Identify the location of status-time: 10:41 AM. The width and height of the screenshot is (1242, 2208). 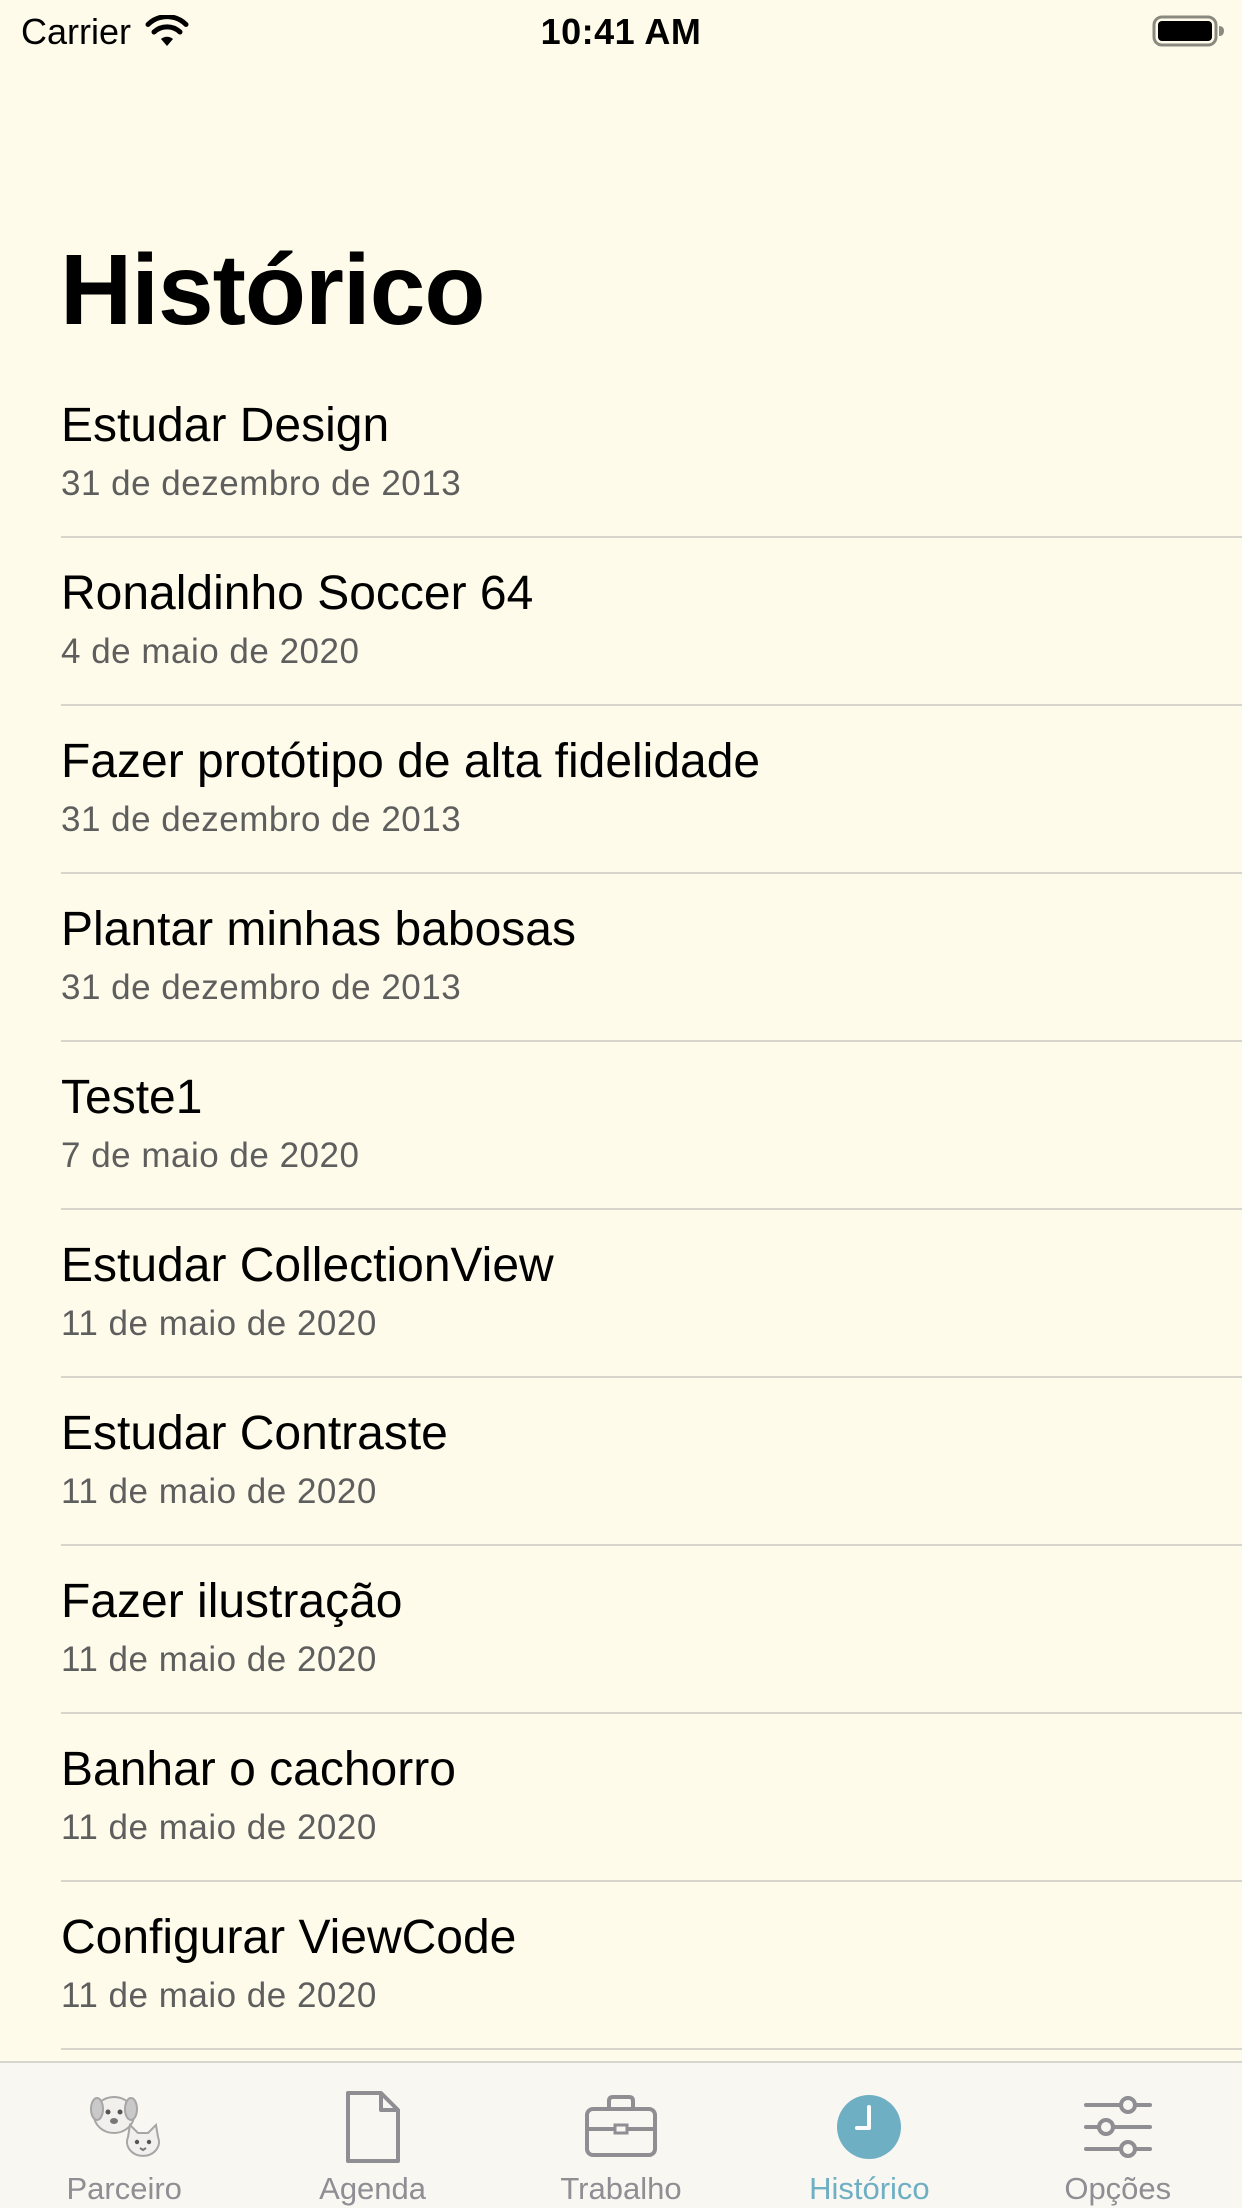
(621, 31).